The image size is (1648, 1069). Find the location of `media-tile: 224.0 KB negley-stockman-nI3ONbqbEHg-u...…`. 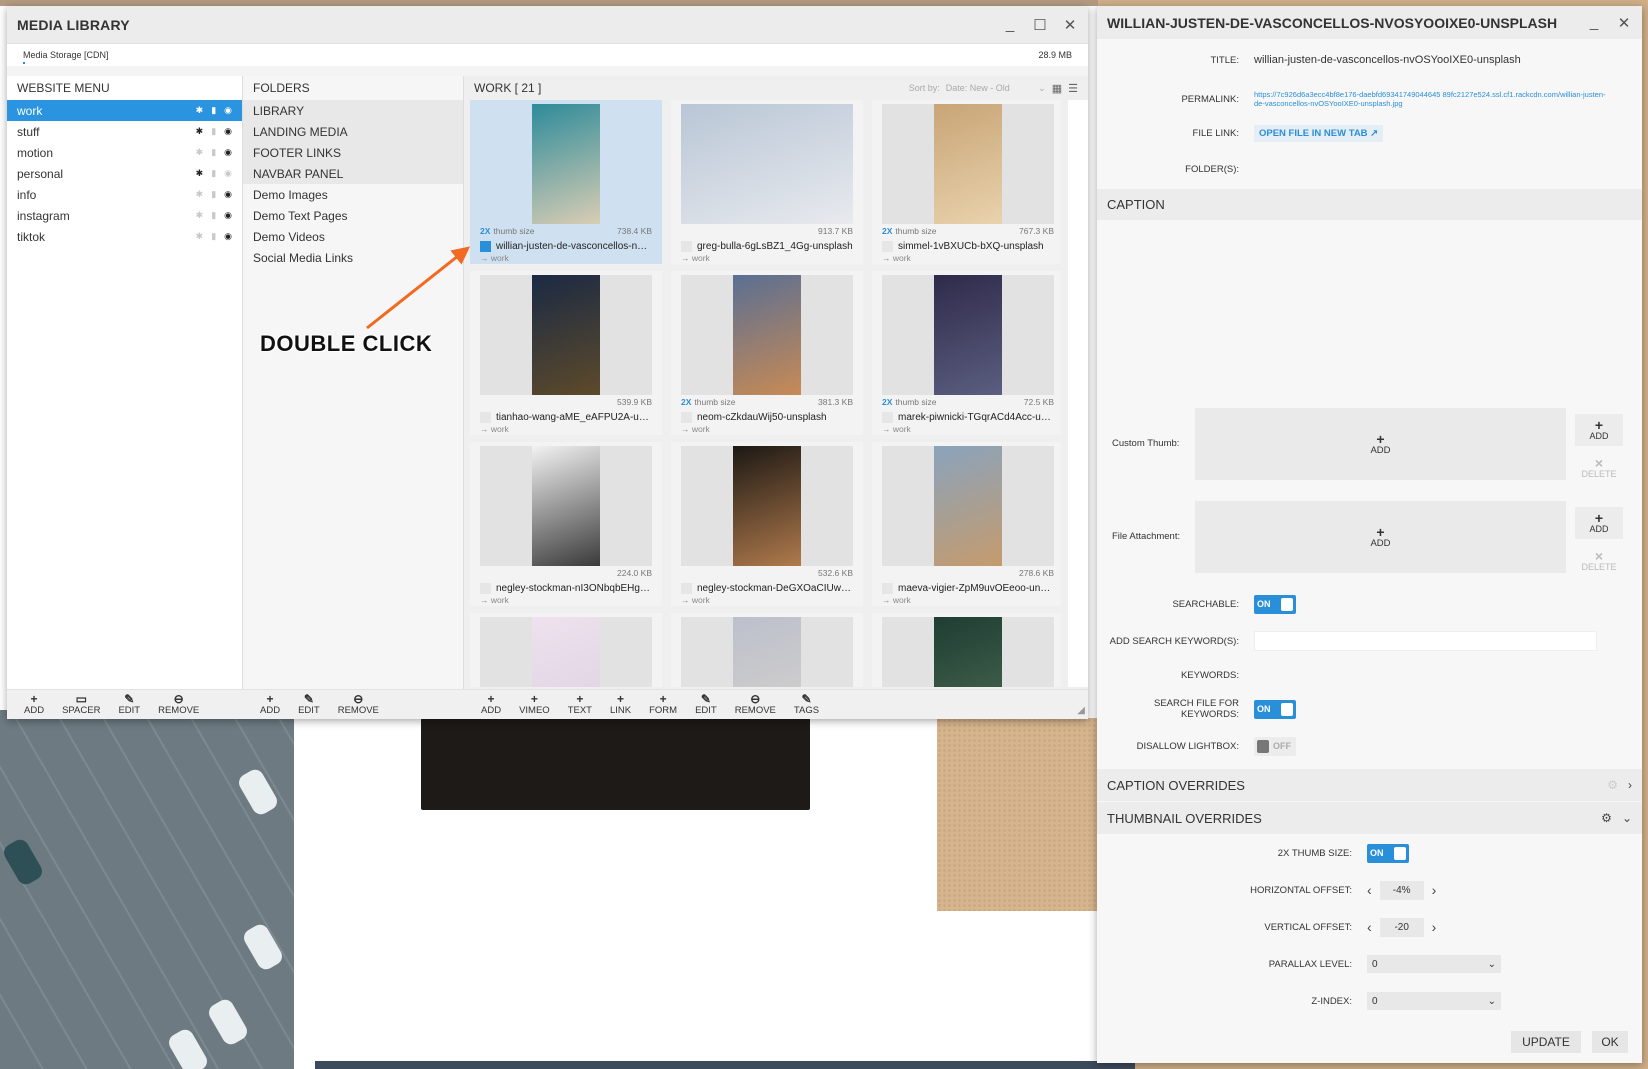

media-tile: 224.0 KB negley-stockman-nI3ONbqbEHg-u...… is located at coordinates (566, 524).